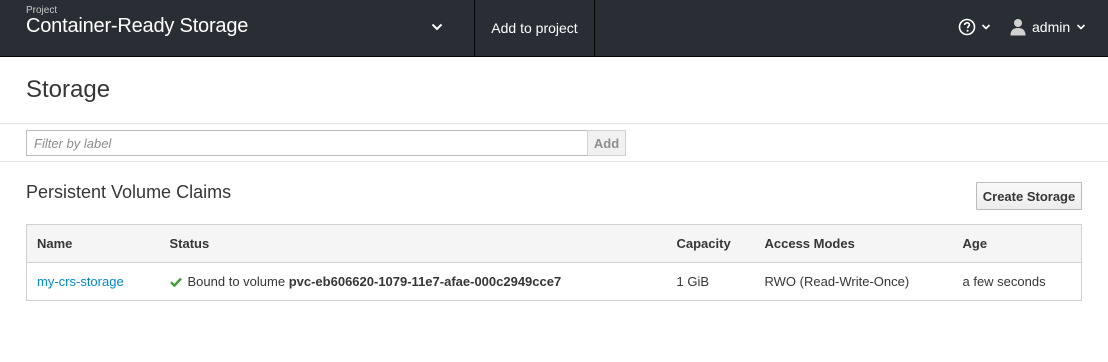 The height and width of the screenshot is (362, 1108). I want to click on question-circle-icon, so click(967, 27).